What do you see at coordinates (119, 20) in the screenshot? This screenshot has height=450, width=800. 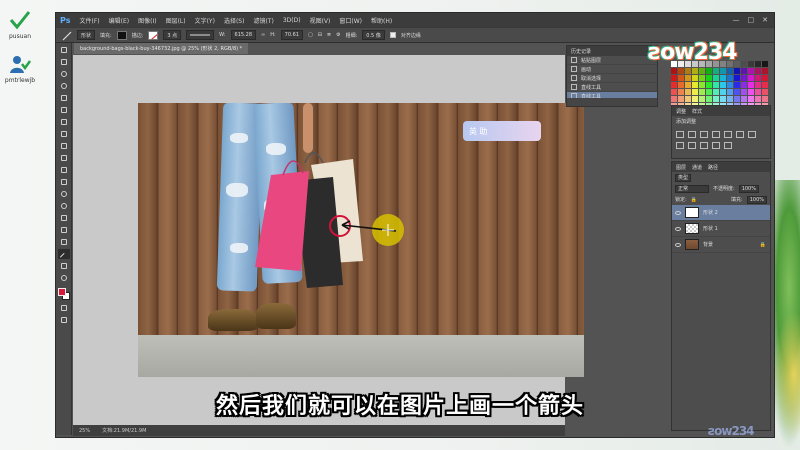 I see `menu-edit: 编辑(E)` at bounding box center [119, 20].